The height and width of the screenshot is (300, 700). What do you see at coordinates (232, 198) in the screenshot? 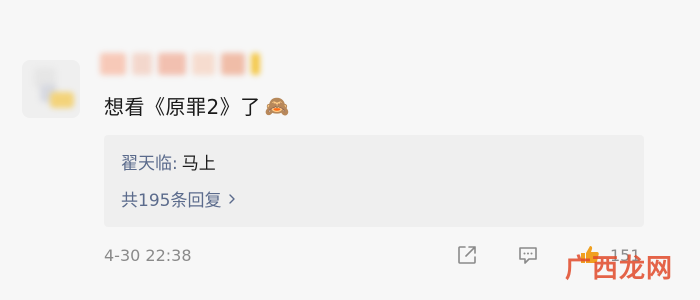
I see `chevron-right-icon` at bounding box center [232, 198].